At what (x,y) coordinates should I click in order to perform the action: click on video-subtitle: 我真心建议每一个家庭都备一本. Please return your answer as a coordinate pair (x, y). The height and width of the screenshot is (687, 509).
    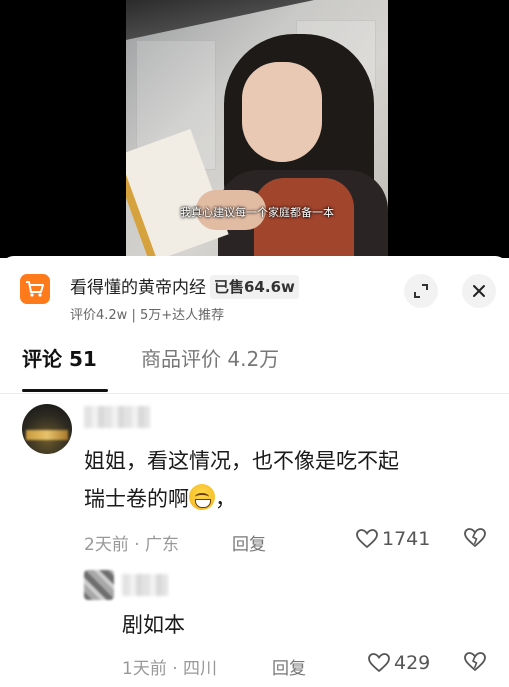
    Looking at the image, I should click on (257, 212).